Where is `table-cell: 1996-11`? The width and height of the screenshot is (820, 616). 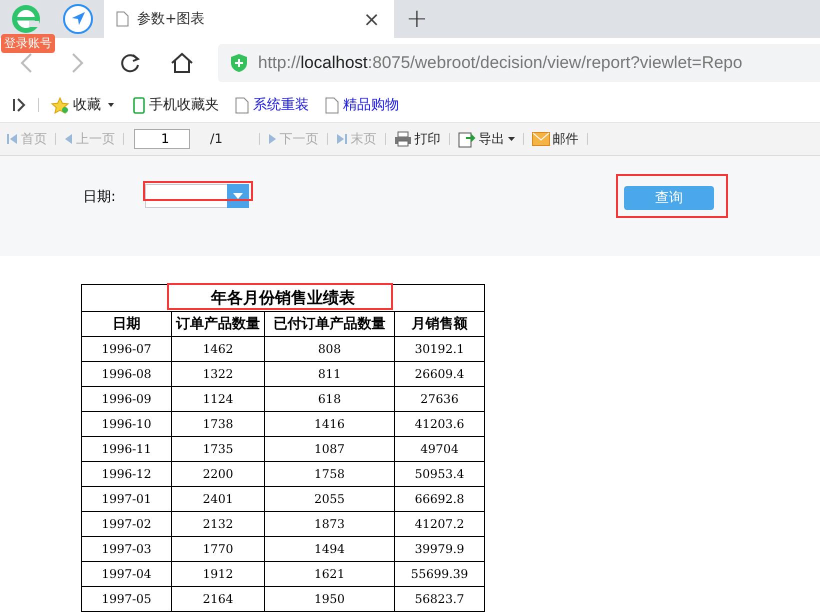 table-cell: 1996-11 is located at coordinates (127, 449).